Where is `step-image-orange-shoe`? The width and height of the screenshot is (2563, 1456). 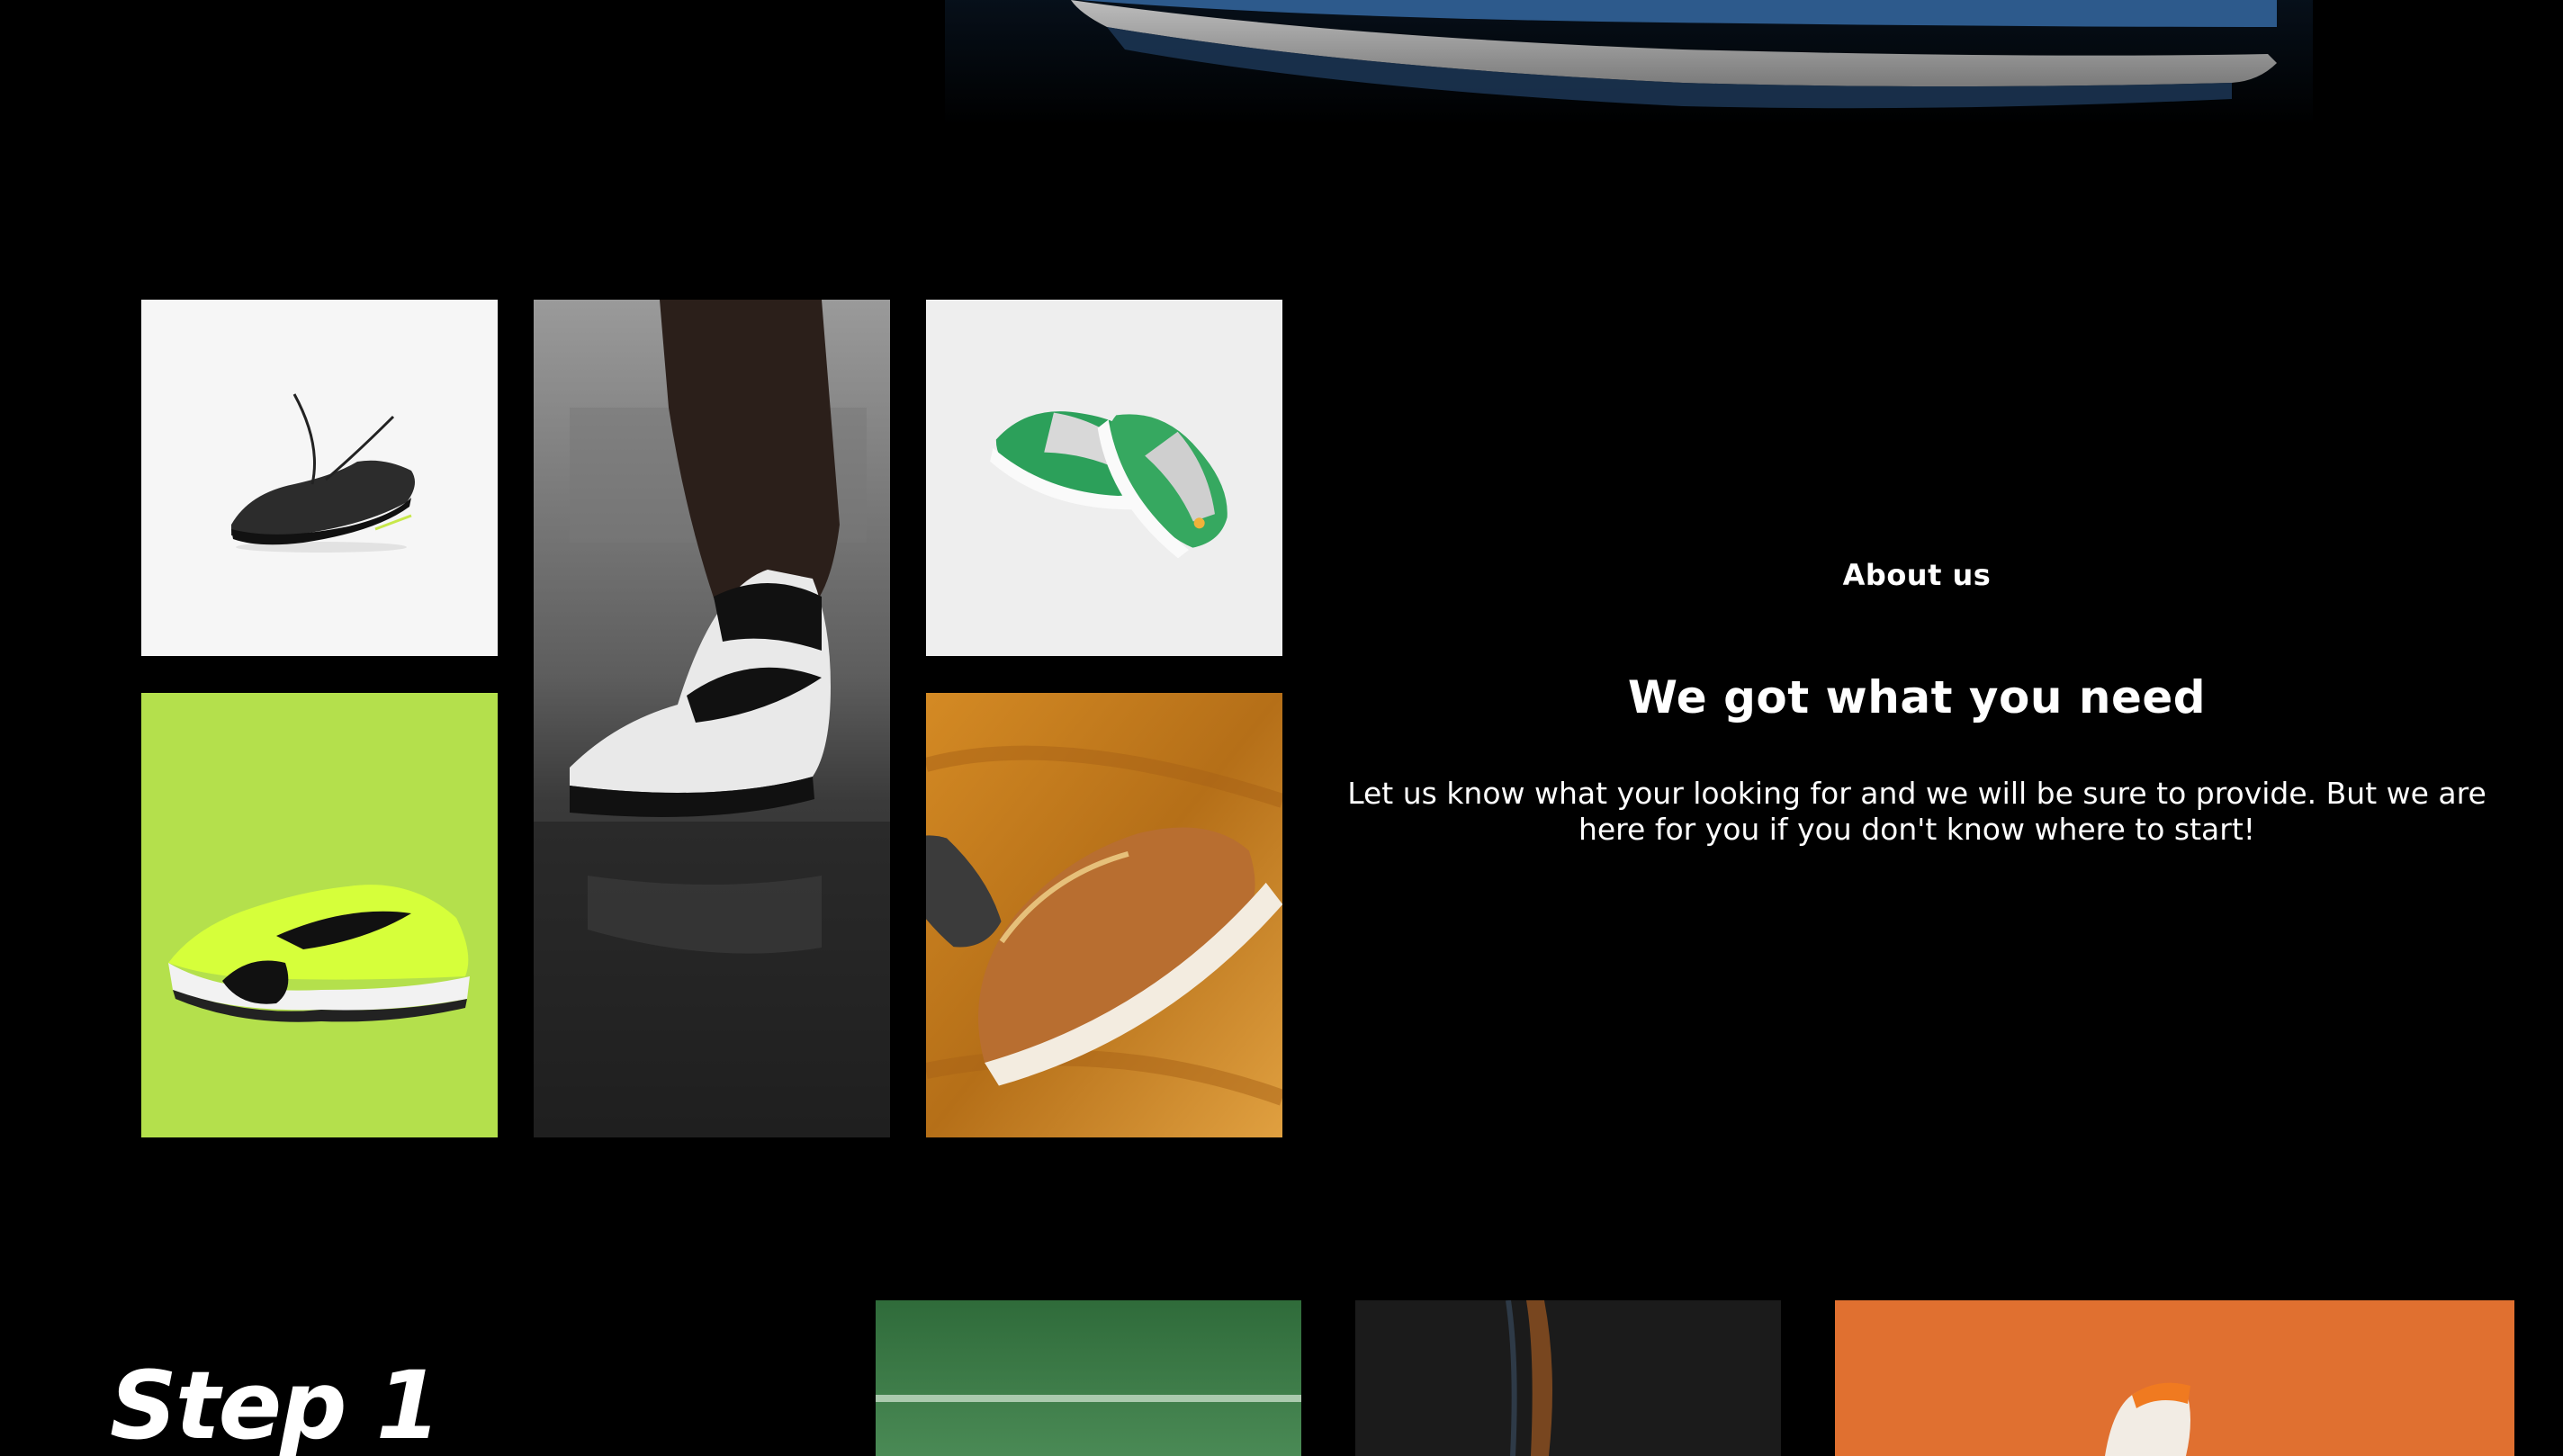 step-image-orange-shoe is located at coordinates (2174, 1378).